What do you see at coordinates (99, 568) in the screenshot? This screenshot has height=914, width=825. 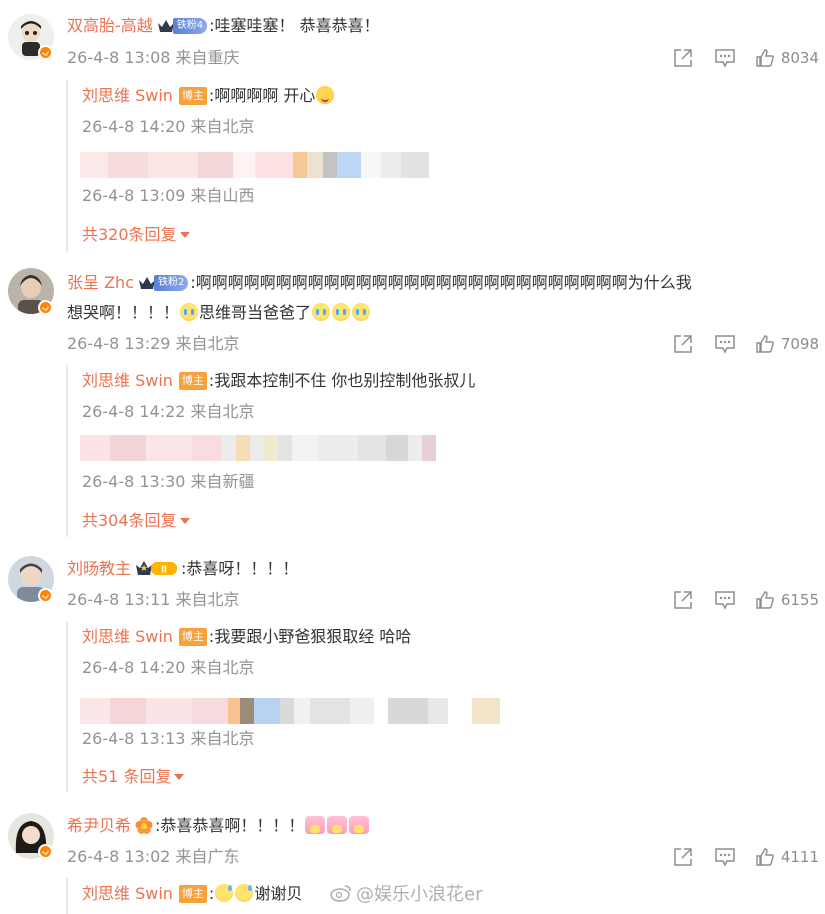 I see `comment-username: 刘旸教主` at bounding box center [99, 568].